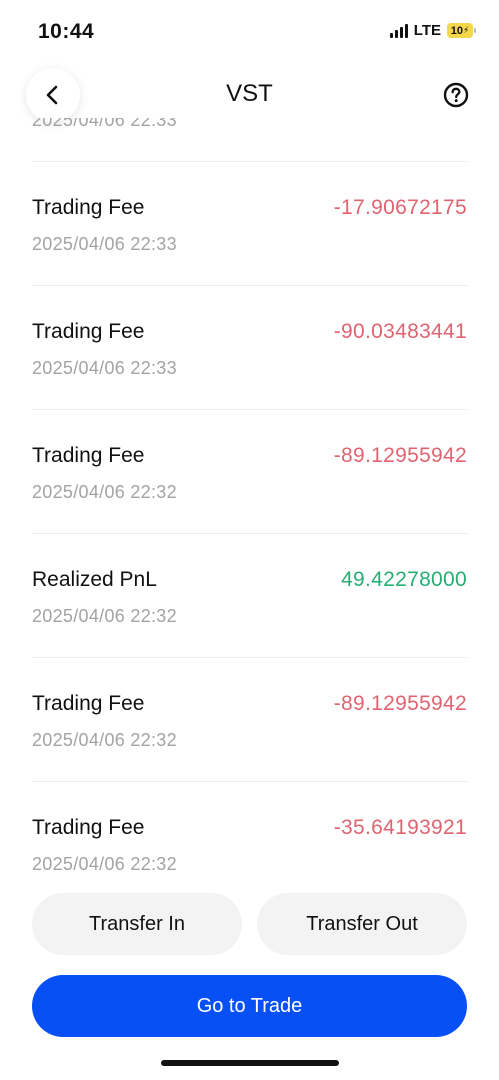  I want to click on record-amount: 49.42278000, so click(404, 579).